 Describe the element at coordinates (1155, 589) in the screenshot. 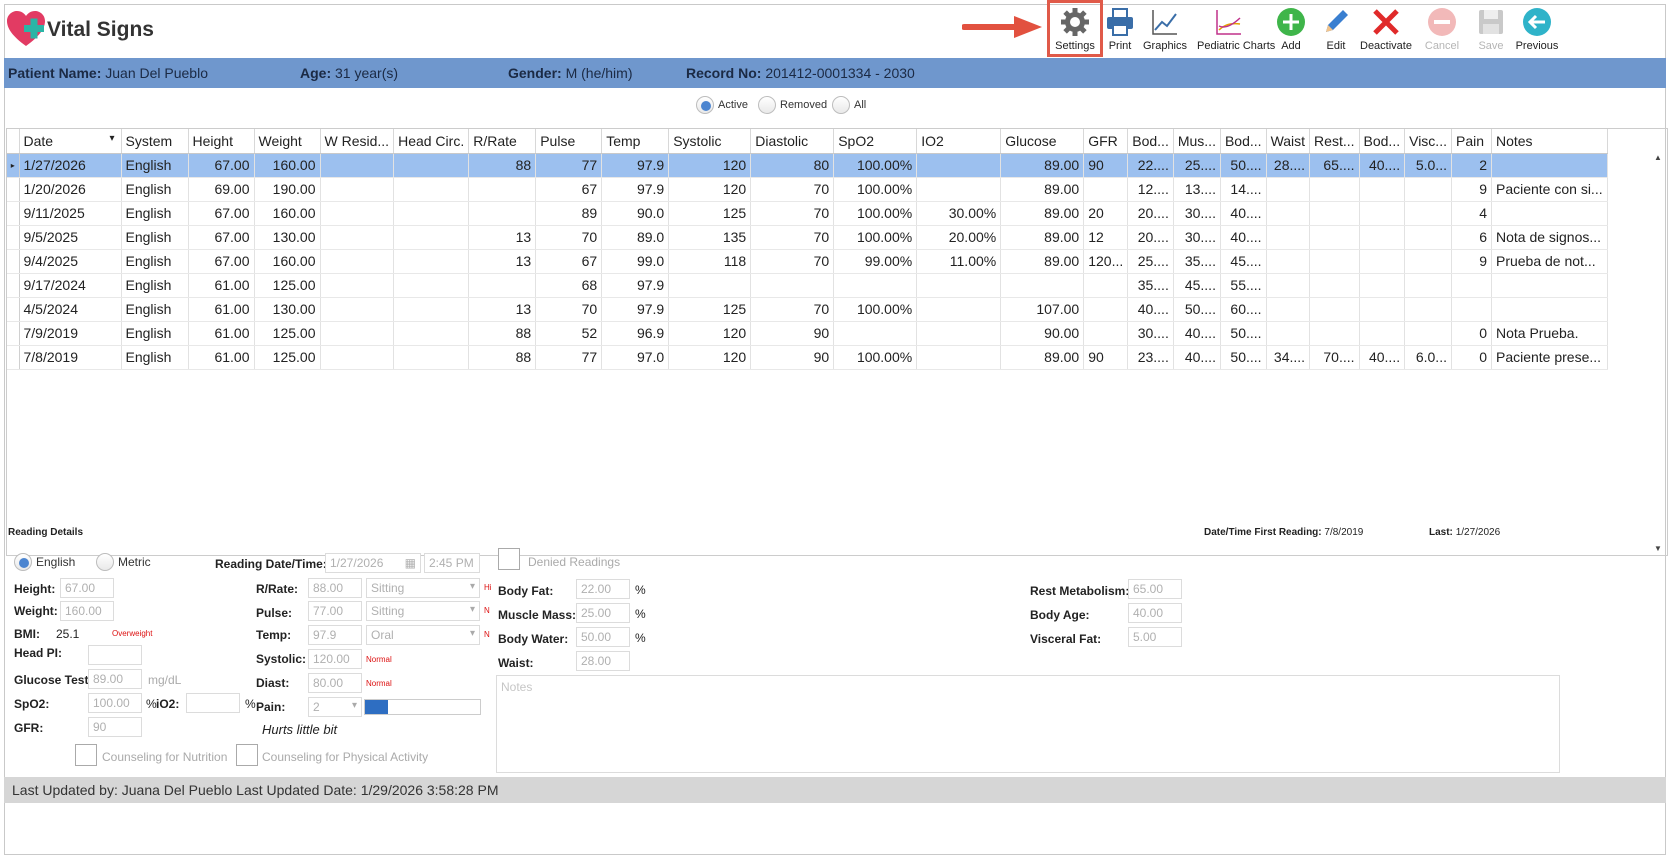

I see `rest-metabolism-field: 65.00` at that location.